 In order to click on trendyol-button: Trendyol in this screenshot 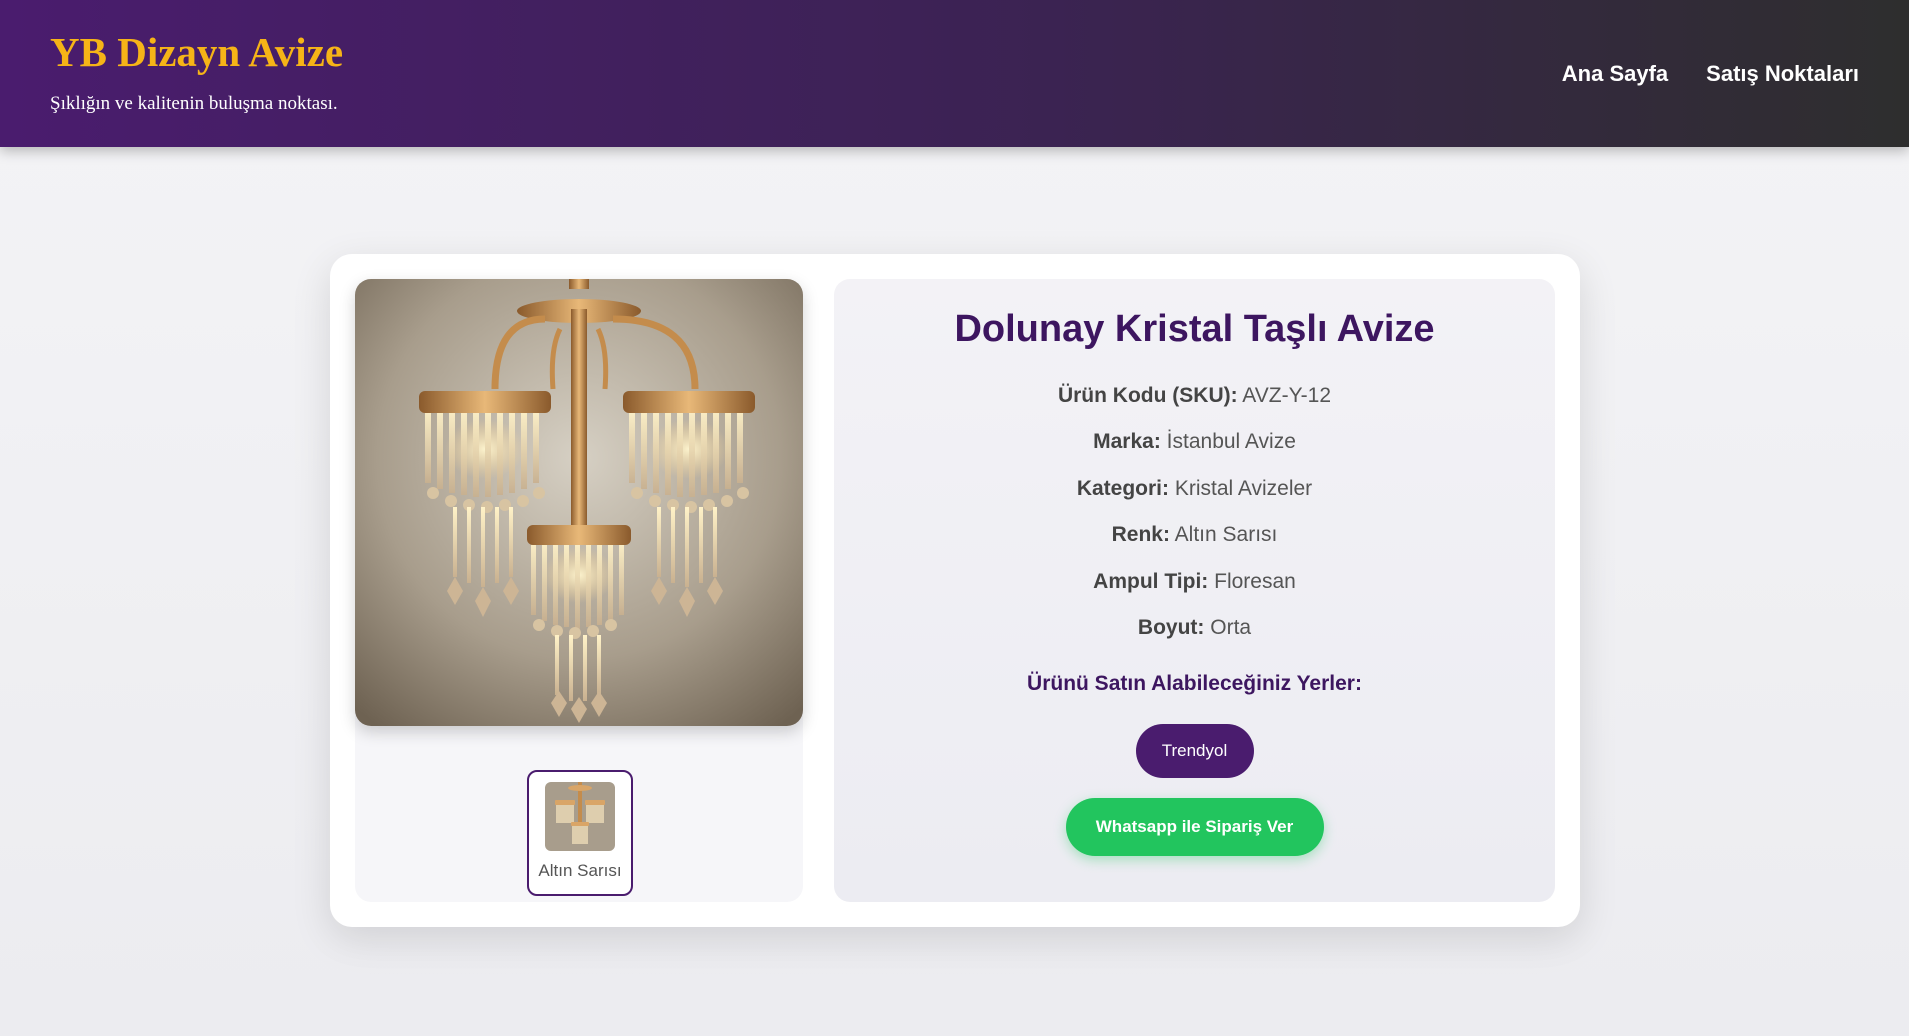, I will do `click(1194, 750)`.